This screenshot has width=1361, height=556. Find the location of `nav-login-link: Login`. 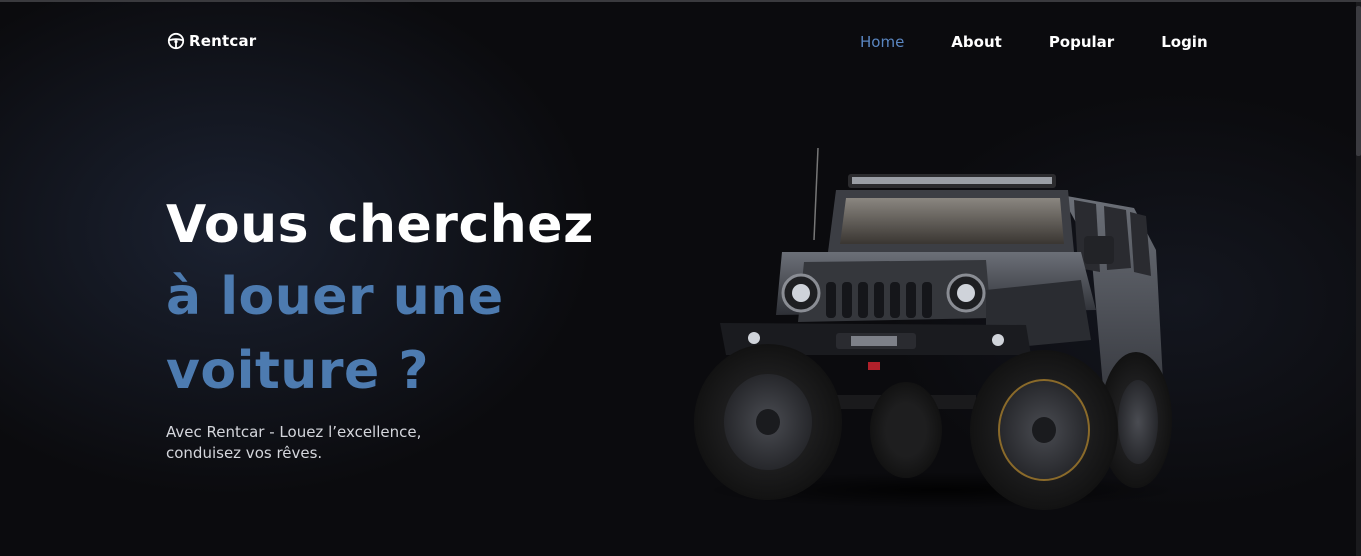

nav-login-link: Login is located at coordinates (1184, 42).